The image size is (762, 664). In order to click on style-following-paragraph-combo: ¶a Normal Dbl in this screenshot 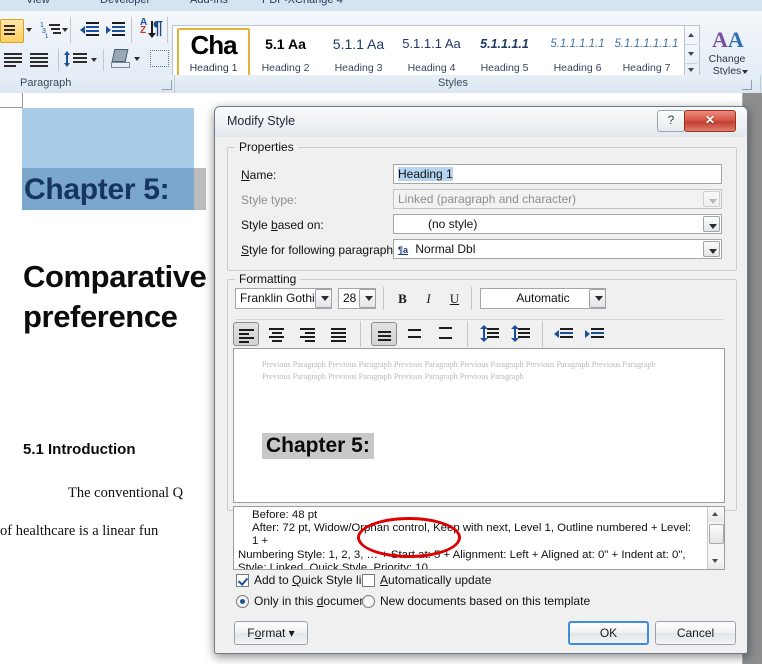, I will do `click(557, 249)`.